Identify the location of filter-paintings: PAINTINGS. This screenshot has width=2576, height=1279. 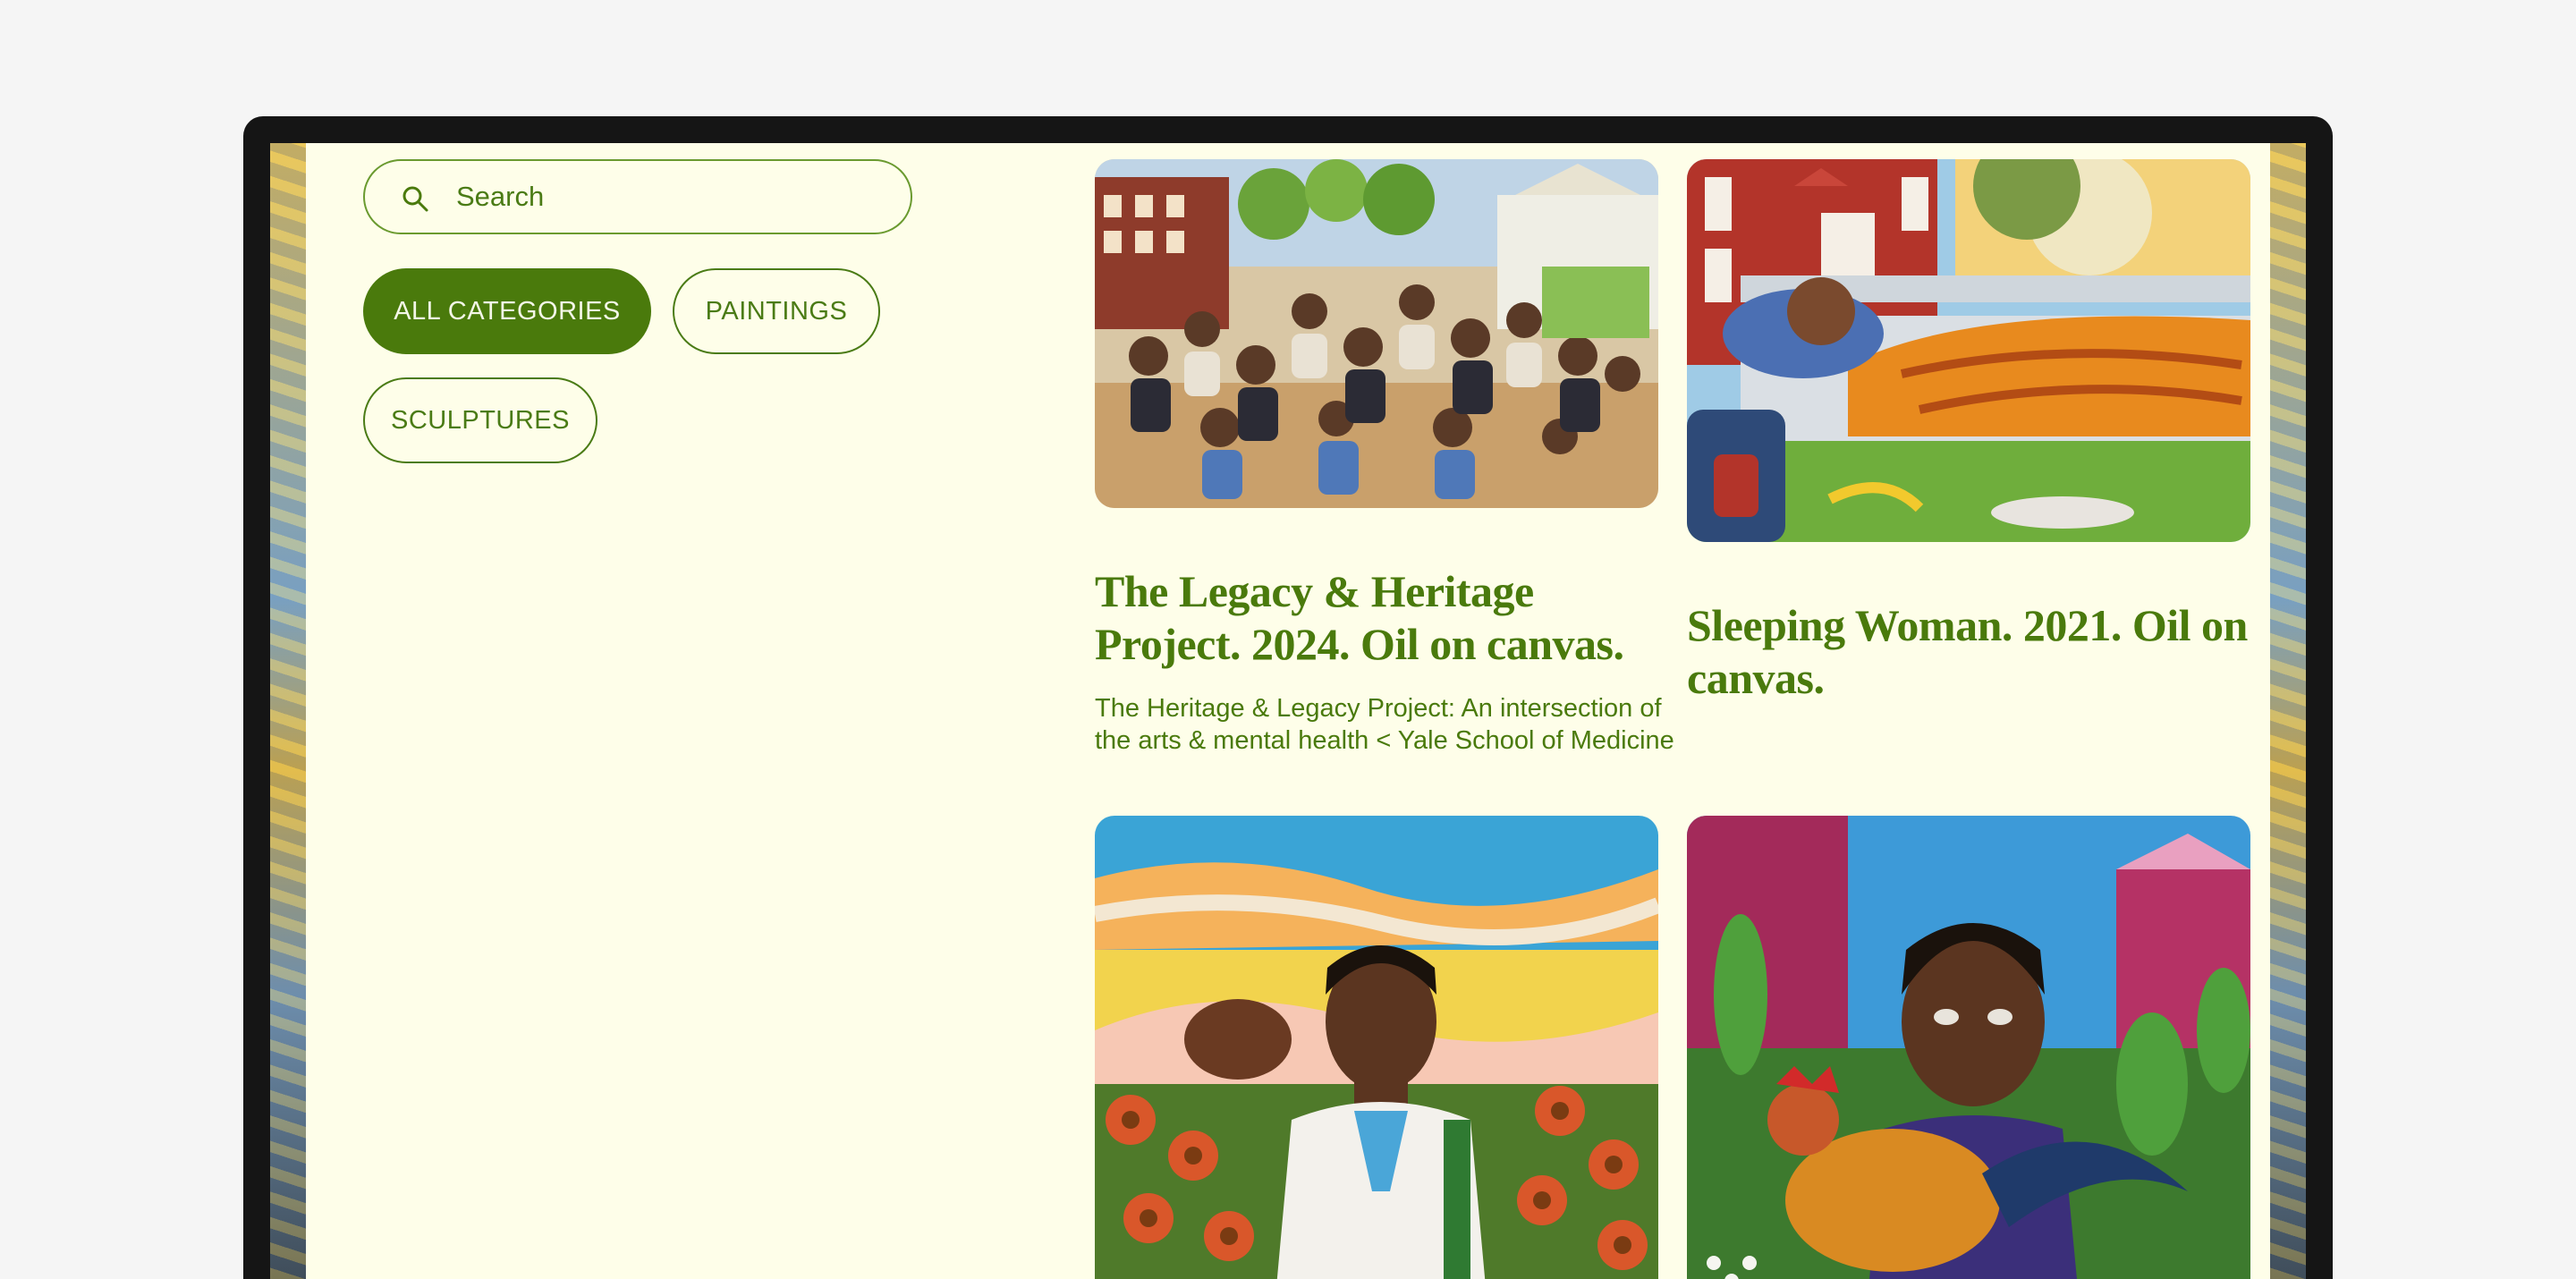
(776, 311).